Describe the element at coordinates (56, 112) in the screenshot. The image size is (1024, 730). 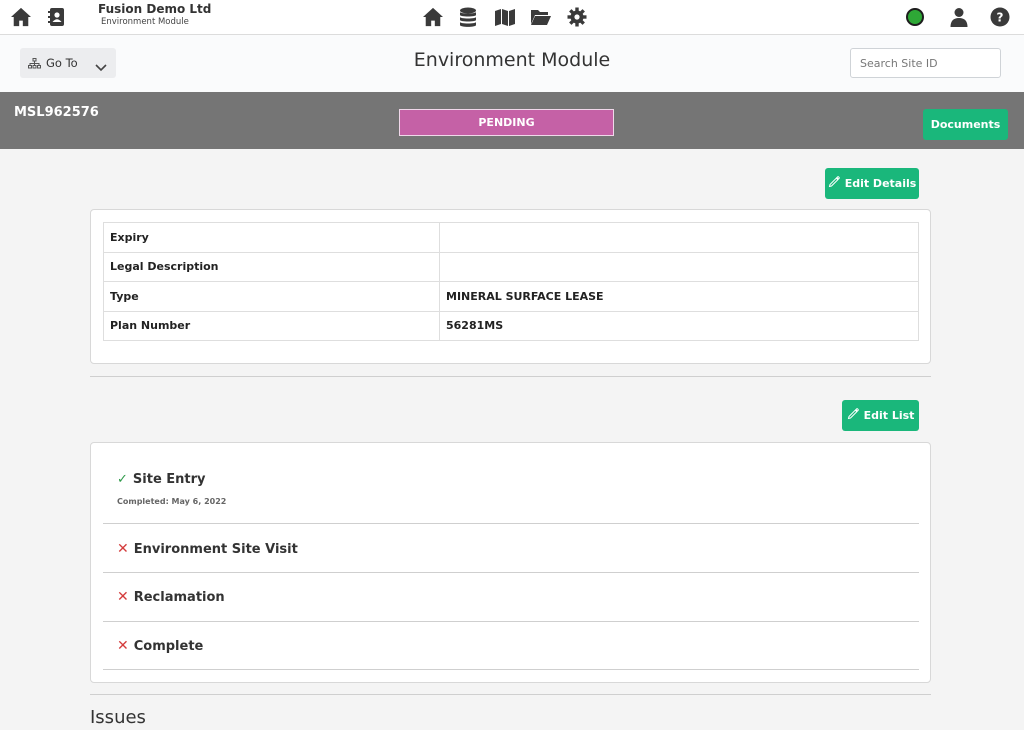
I see `site-id: MSL962576` at that location.